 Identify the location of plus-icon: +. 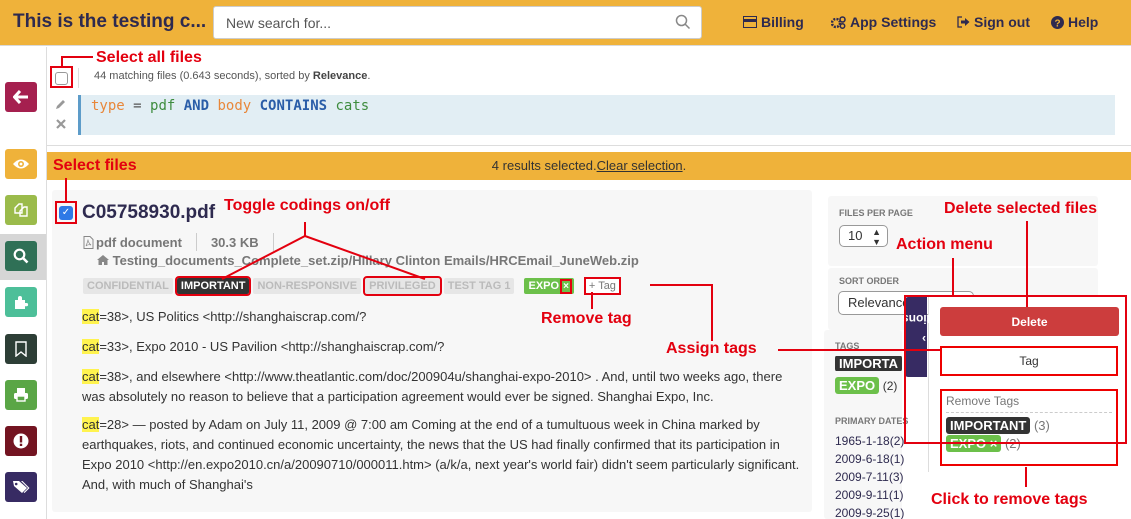
(593, 286).